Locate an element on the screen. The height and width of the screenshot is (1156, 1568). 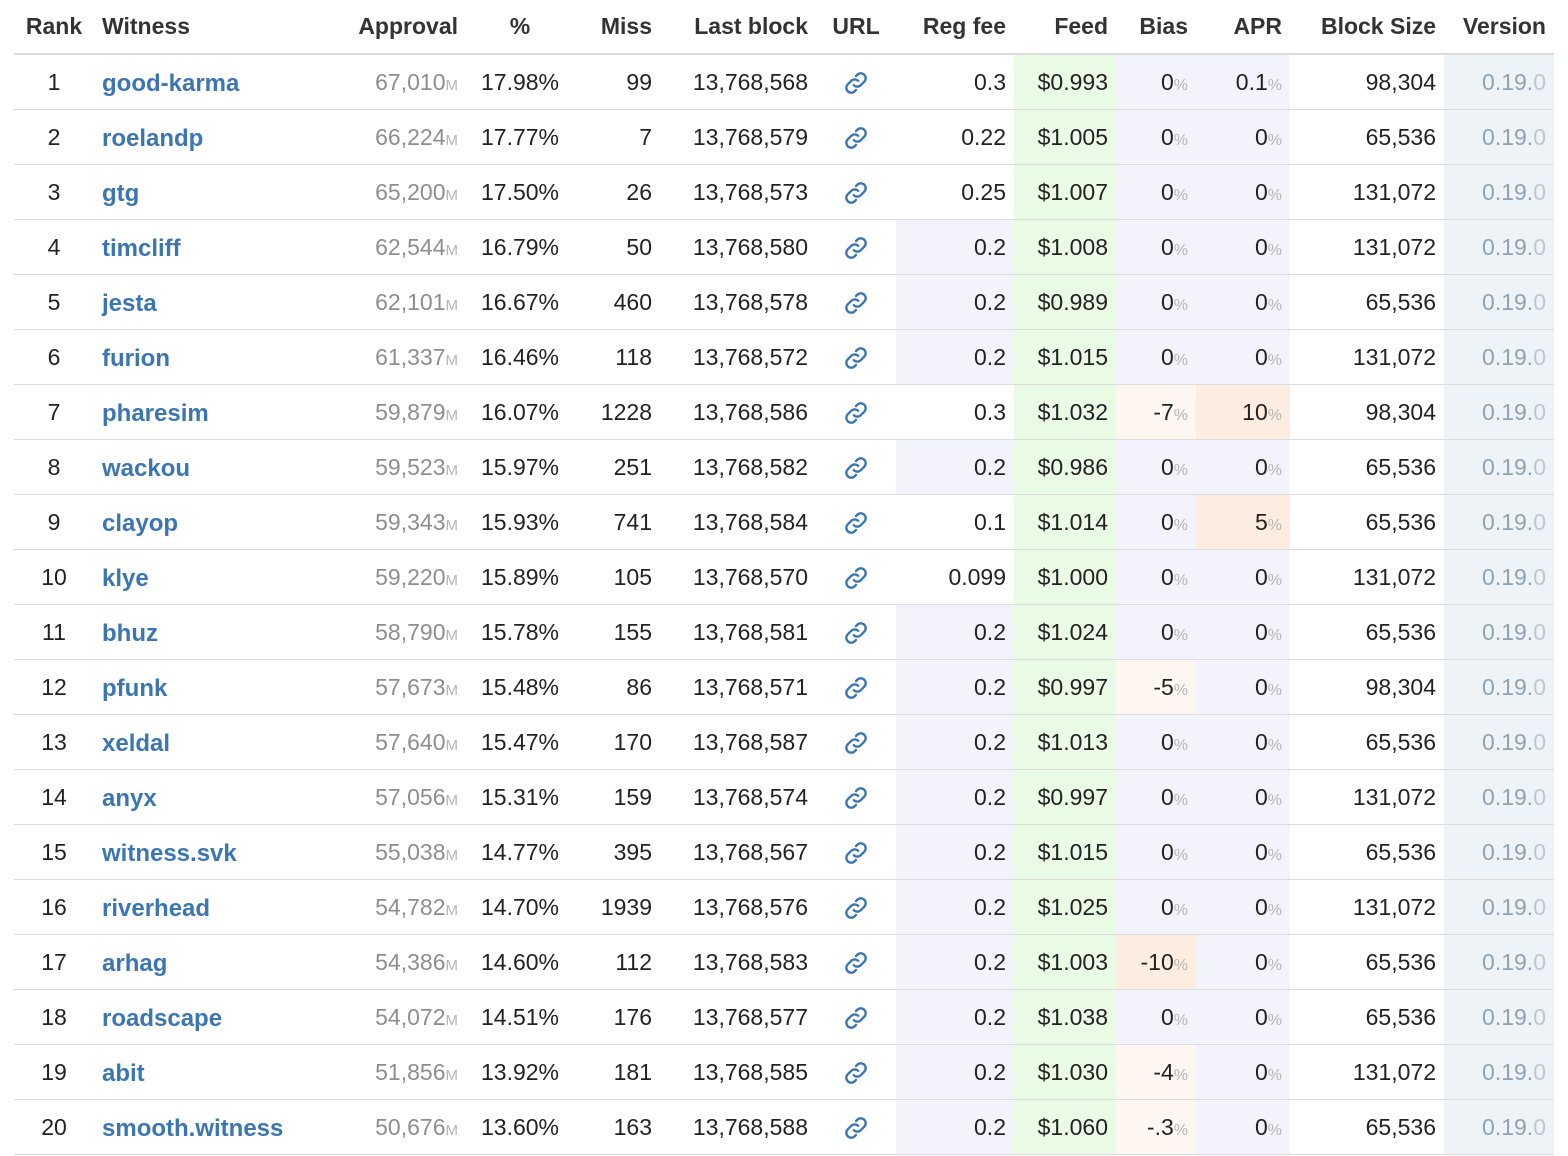
witness-link: jesta is located at coordinates (129, 303).